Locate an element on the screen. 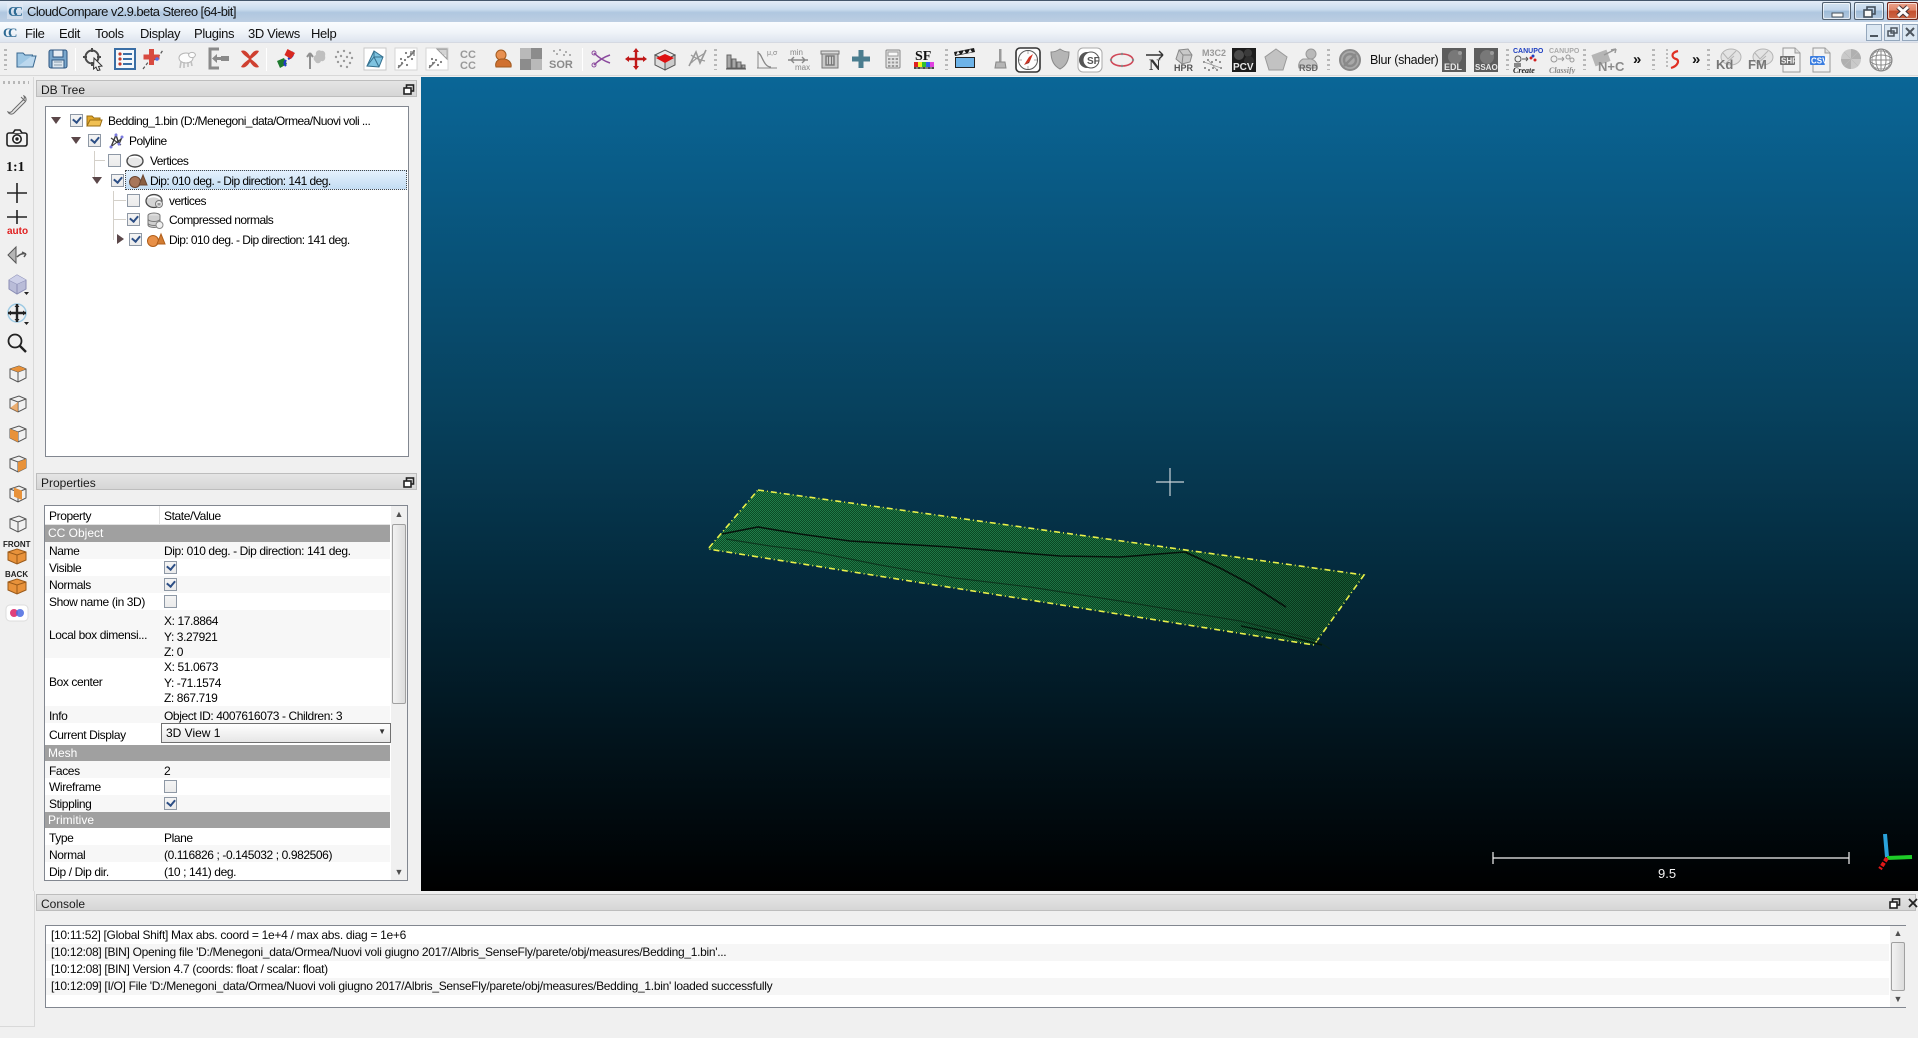 The image size is (1918, 1038). svg-text: CSV is located at coordinates (1819, 61).